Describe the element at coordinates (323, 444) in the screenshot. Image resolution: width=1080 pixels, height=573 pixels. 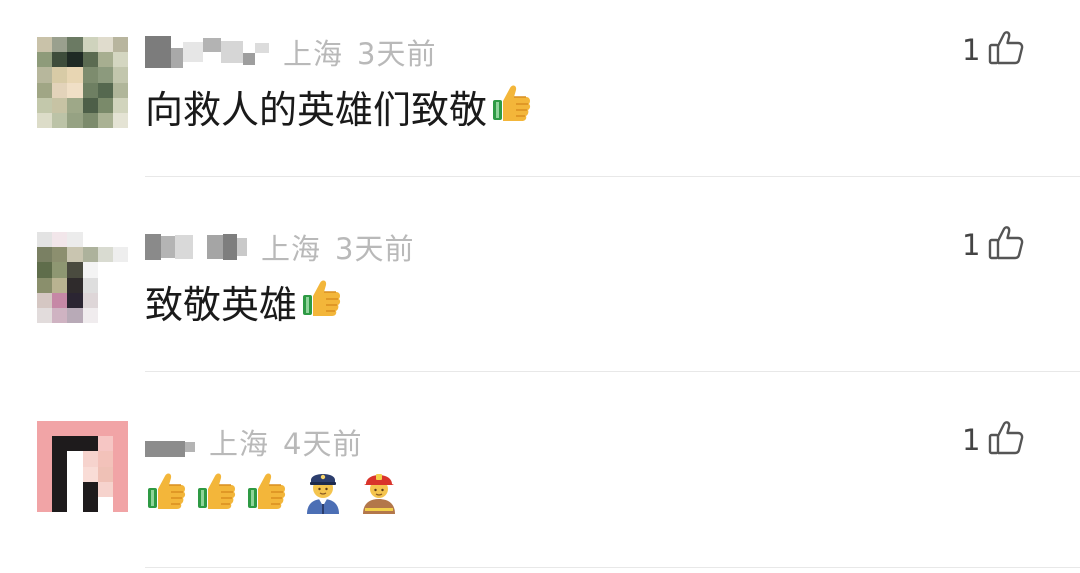
I see `comment-time: 4天前` at that location.